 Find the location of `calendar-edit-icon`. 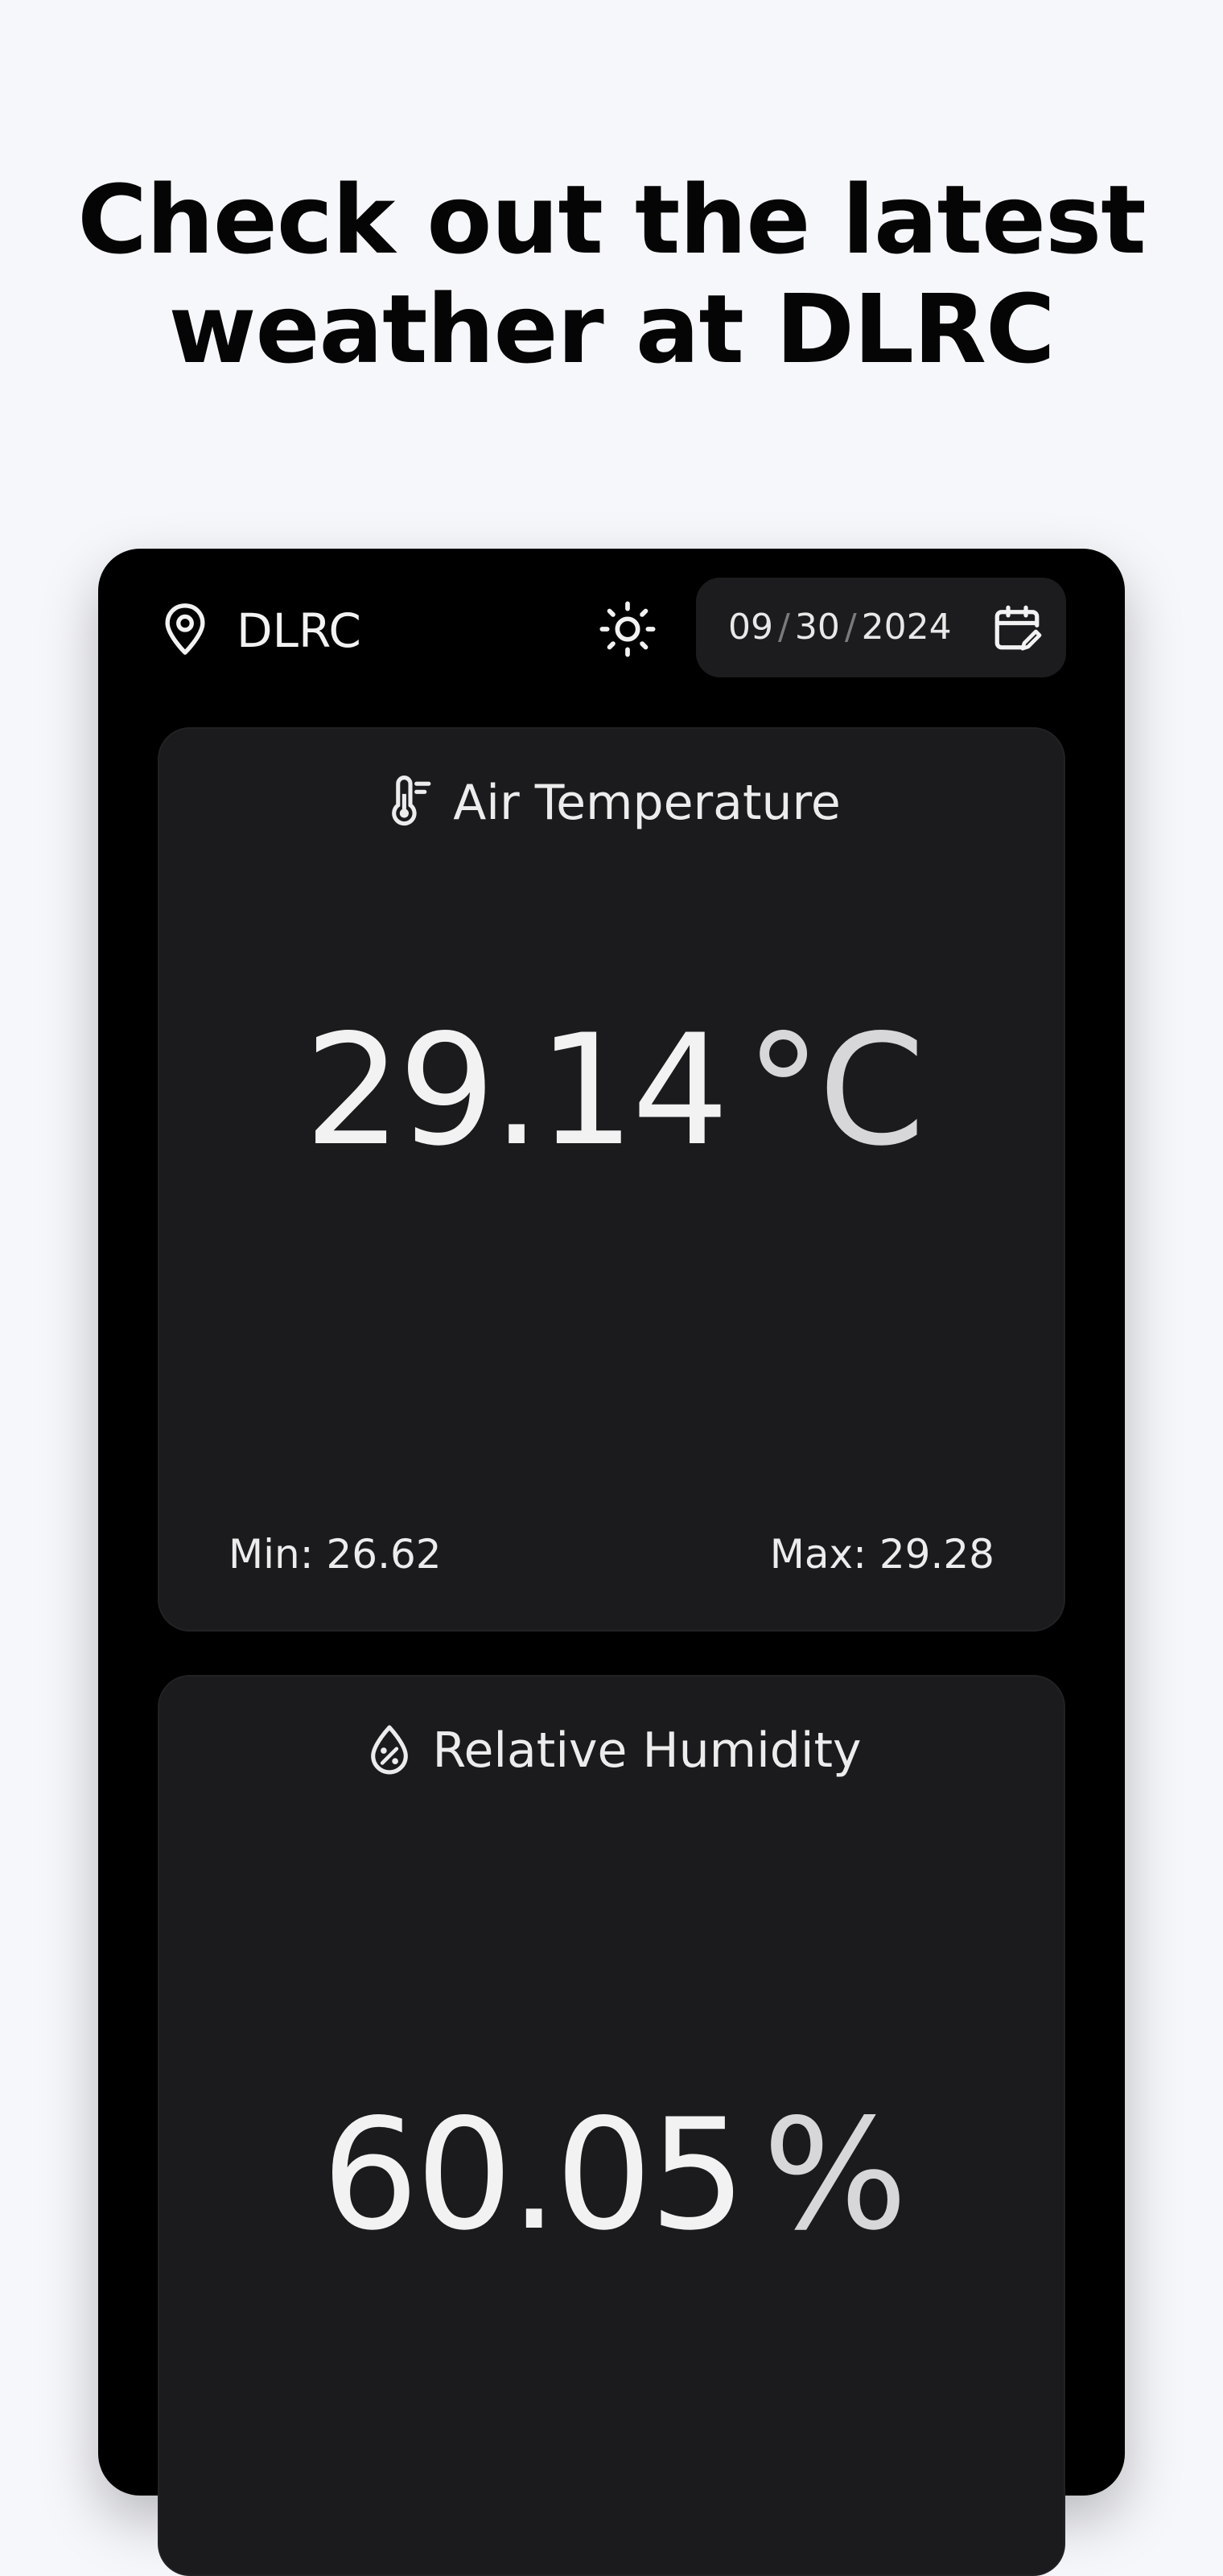

calendar-edit-icon is located at coordinates (1017, 627).